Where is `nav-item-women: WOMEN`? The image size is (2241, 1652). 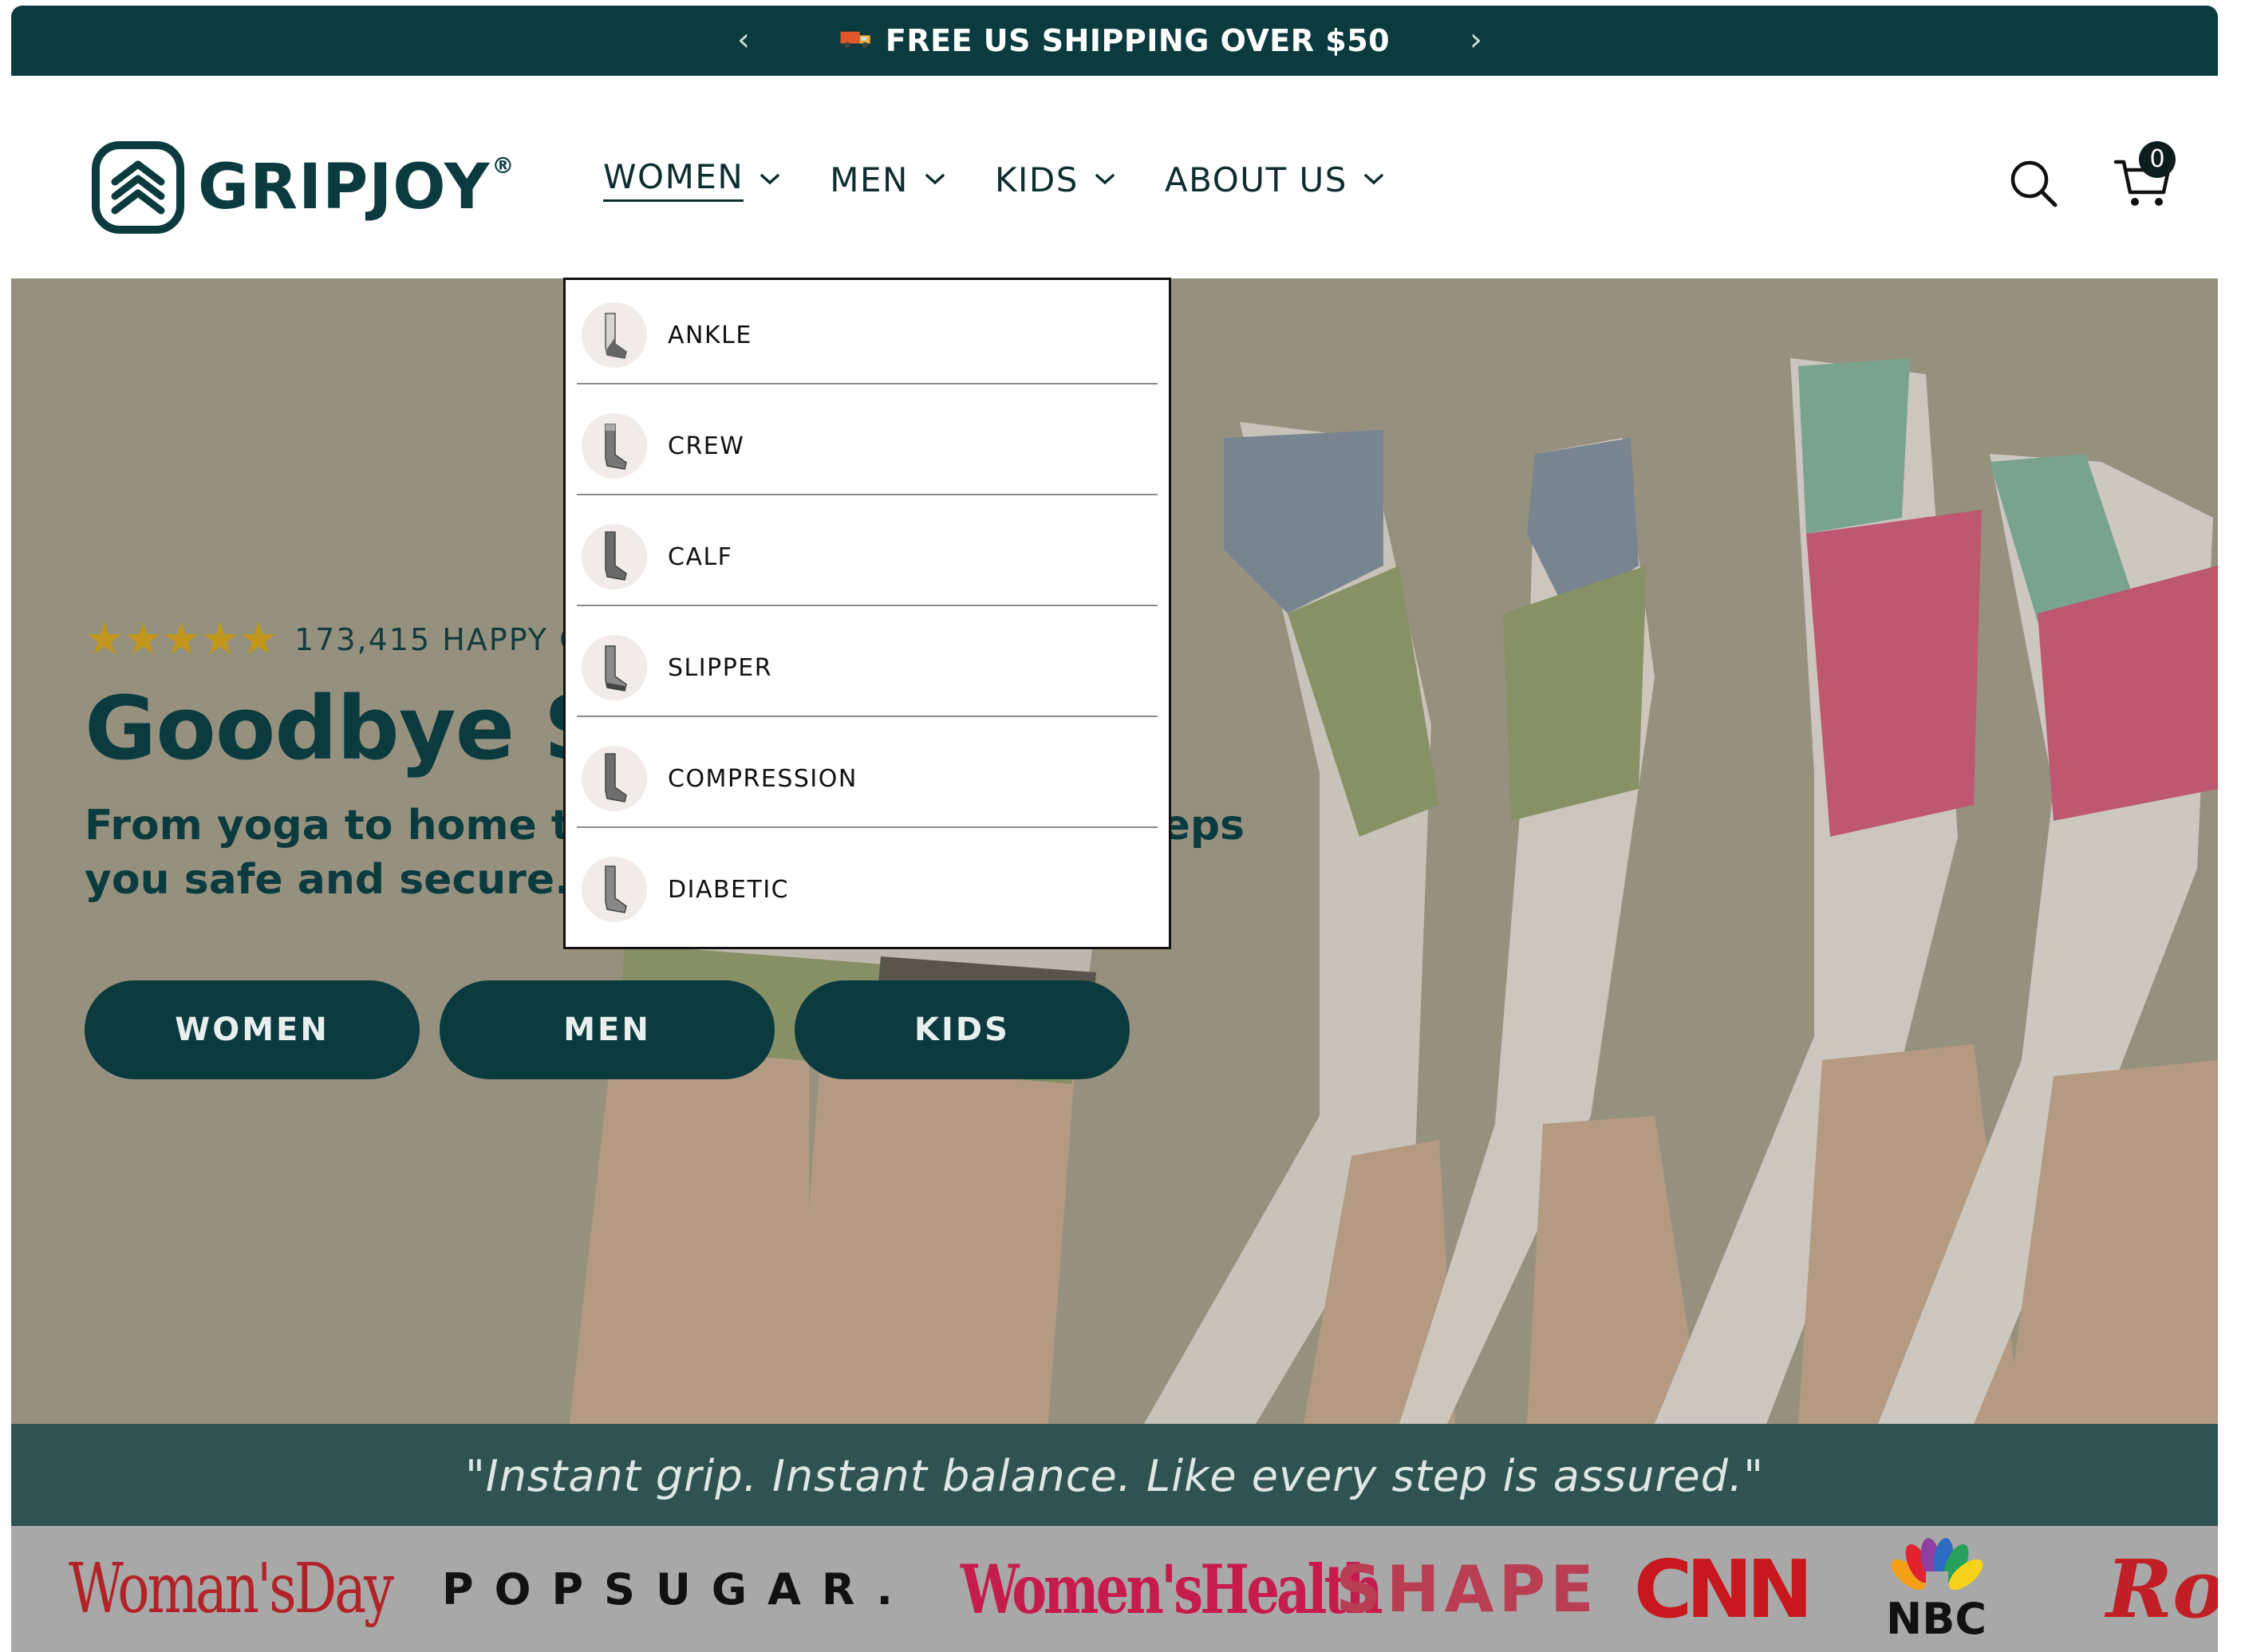
nav-item-women: WOMEN is located at coordinates (691, 179).